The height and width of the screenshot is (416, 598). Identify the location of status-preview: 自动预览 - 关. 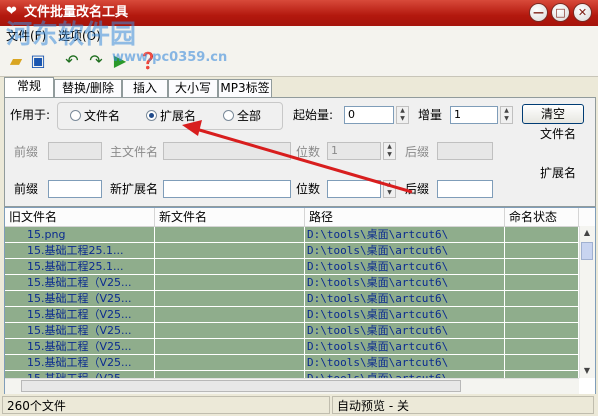
(463, 405).